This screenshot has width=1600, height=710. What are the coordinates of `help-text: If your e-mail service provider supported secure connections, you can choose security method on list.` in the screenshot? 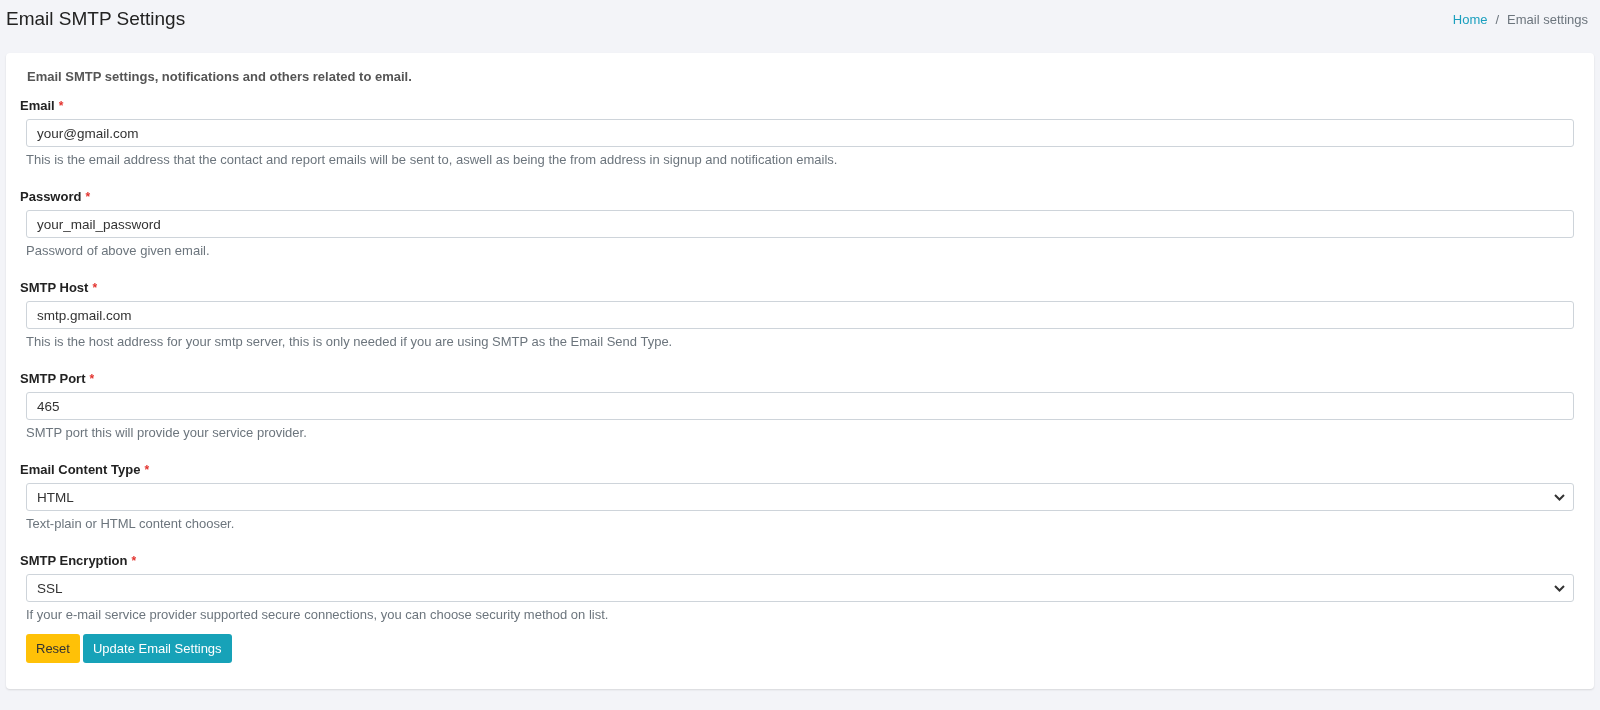 It's located at (318, 614).